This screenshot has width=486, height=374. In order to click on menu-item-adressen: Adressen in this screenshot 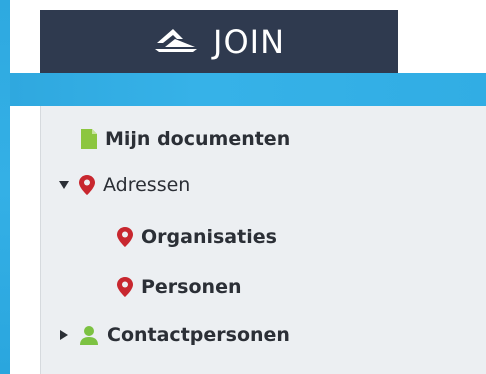, I will do `click(123, 185)`.